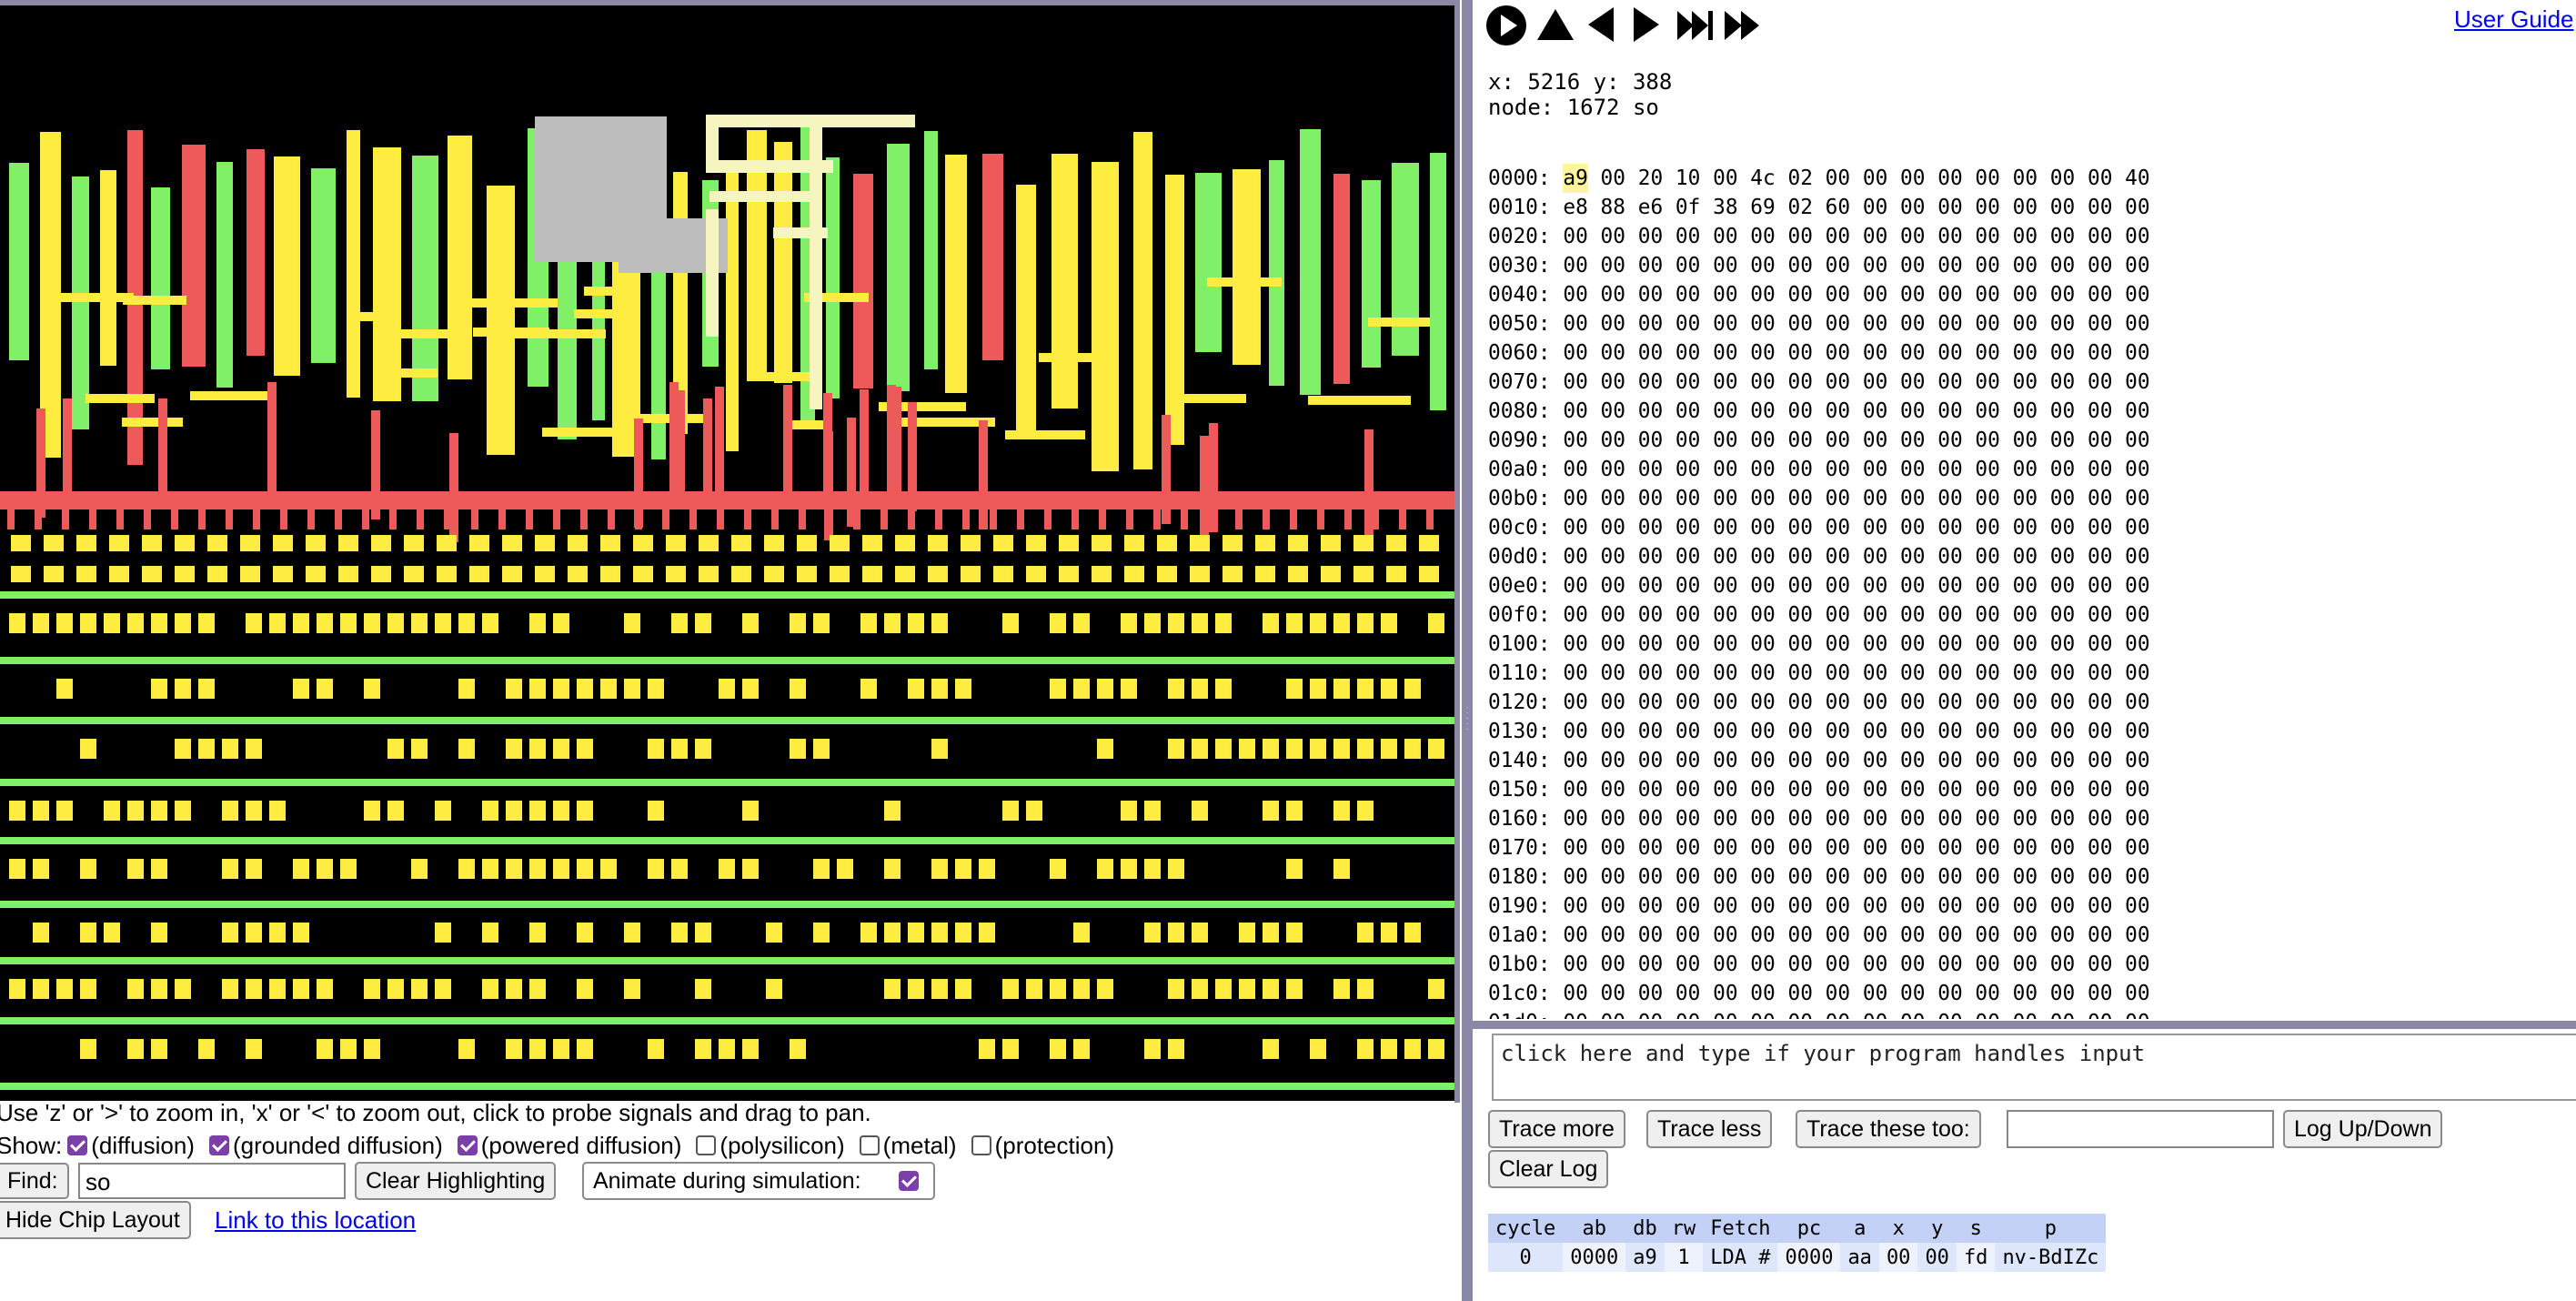 The width and height of the screenshot is (2576, 1301). What do you see at coordinates (2363, 1129) in the screenshot?
I see `log-updown-button: Log Up/Down` at bounding box center [2363, 1129].